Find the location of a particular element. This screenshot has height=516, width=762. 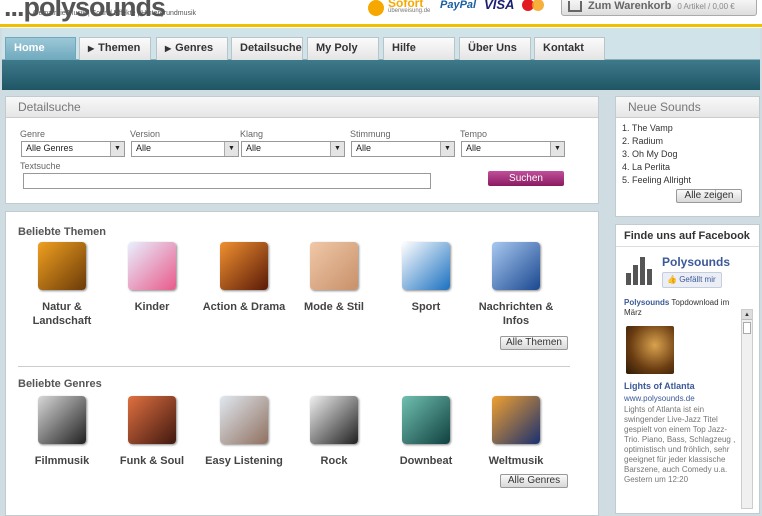

tile-label: Weltmusik is located at coordinates (516, 461).